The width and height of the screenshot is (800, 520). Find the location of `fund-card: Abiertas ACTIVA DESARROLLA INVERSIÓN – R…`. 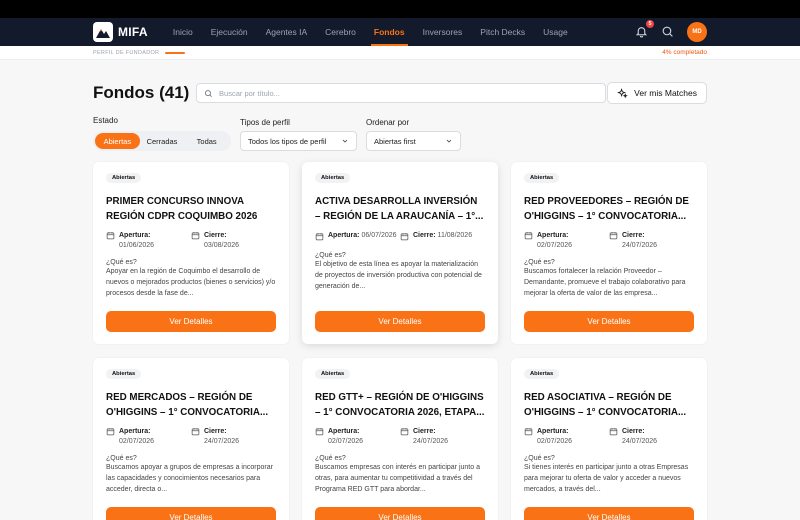

fund-card: Abiertas ACTIVA DESARROLLA INVERSIÓN – R… is located at coordinates (400, 253).